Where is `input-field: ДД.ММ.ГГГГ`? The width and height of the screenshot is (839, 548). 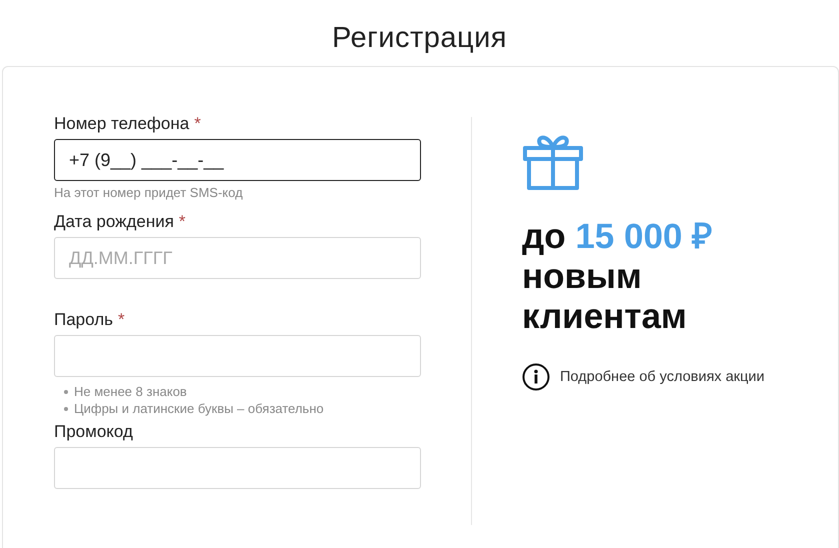
input-field: ДД.ММ.ГГГГ is located at coordinates (237, 258).